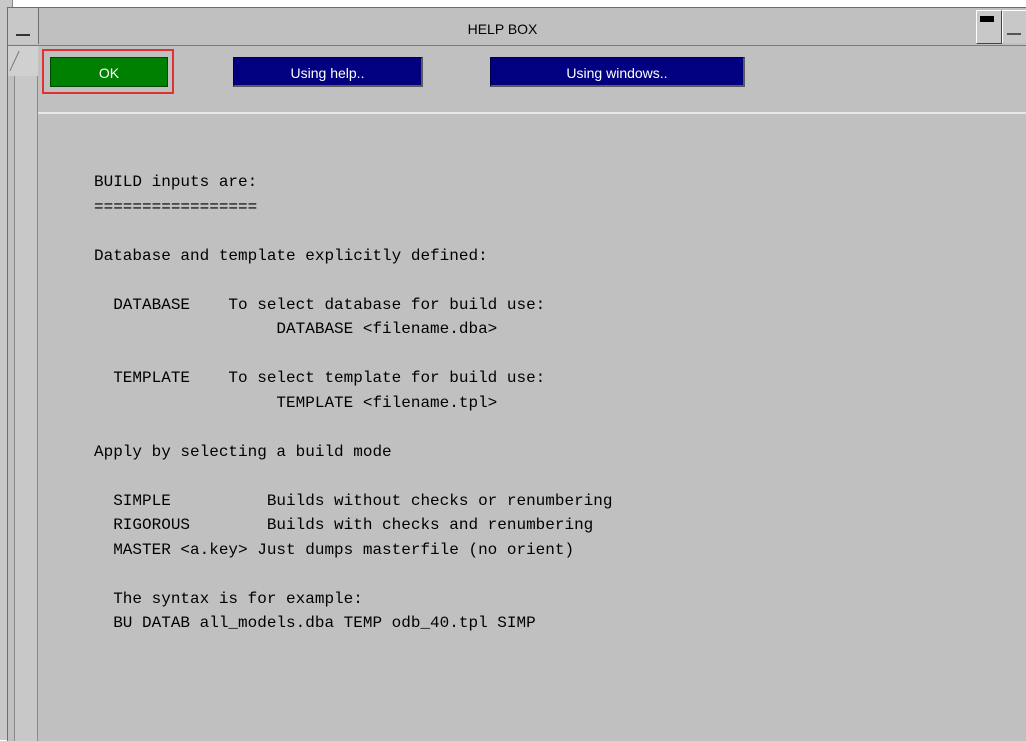 This screenshot has height=741, width=1026. Describe the element at coordinates (228, 598) in the screenshot. I see `help-line: The syntax is for example:` at that location.